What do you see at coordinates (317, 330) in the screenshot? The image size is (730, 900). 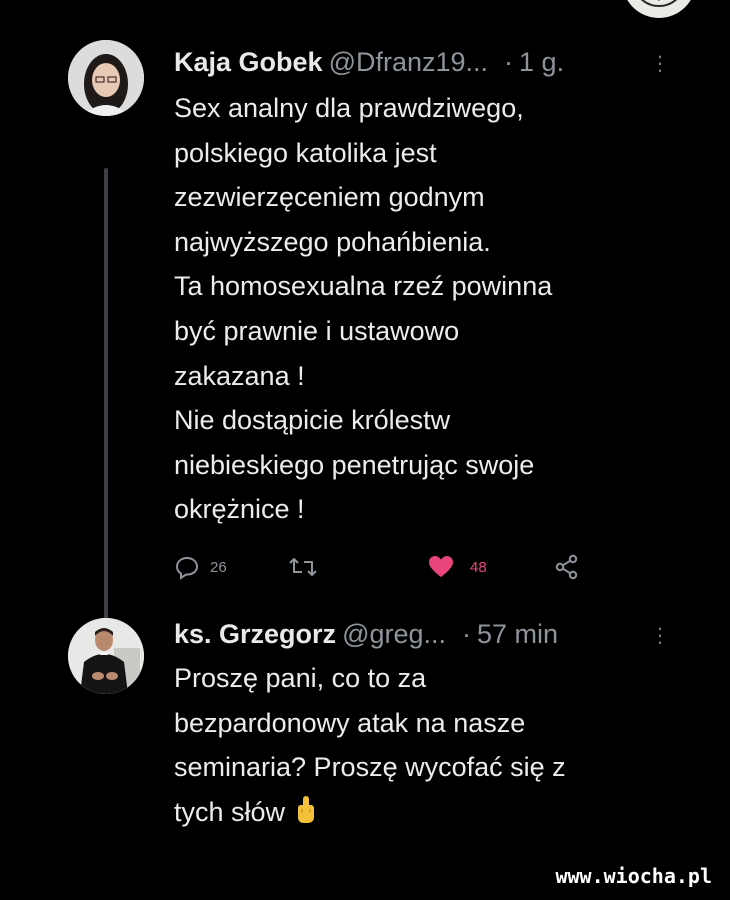 I see `tweet-text-line: być prawnie i ustawowo` at bounding box center [317, 330].